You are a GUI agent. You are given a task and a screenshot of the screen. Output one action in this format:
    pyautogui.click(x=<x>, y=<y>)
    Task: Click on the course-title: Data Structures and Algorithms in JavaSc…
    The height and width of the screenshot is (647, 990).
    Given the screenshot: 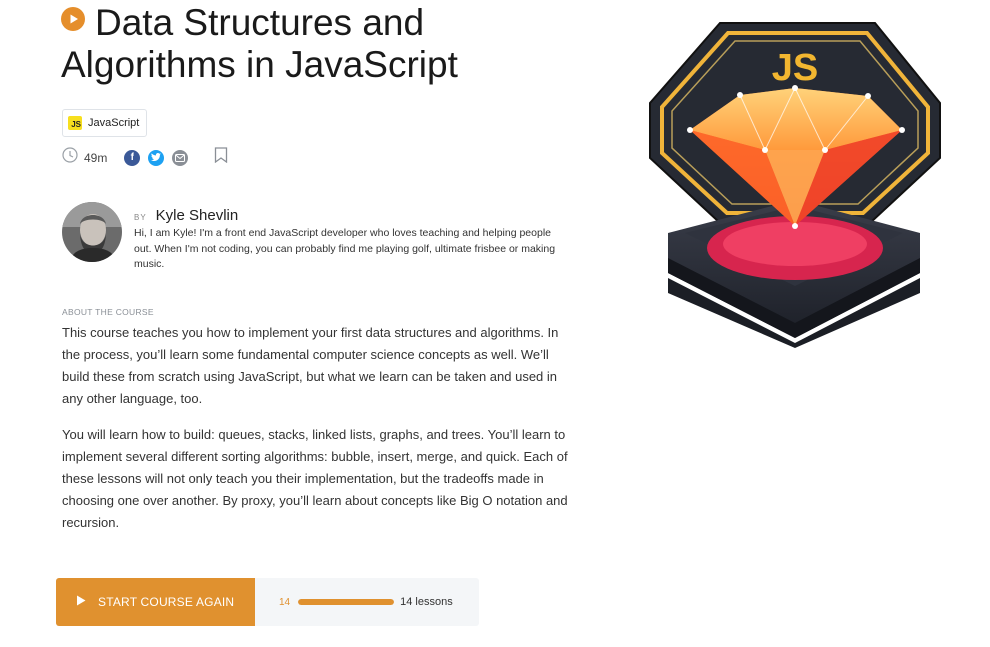 What is the action you would take?
    pyautogui.click(x=259, y=43)
    